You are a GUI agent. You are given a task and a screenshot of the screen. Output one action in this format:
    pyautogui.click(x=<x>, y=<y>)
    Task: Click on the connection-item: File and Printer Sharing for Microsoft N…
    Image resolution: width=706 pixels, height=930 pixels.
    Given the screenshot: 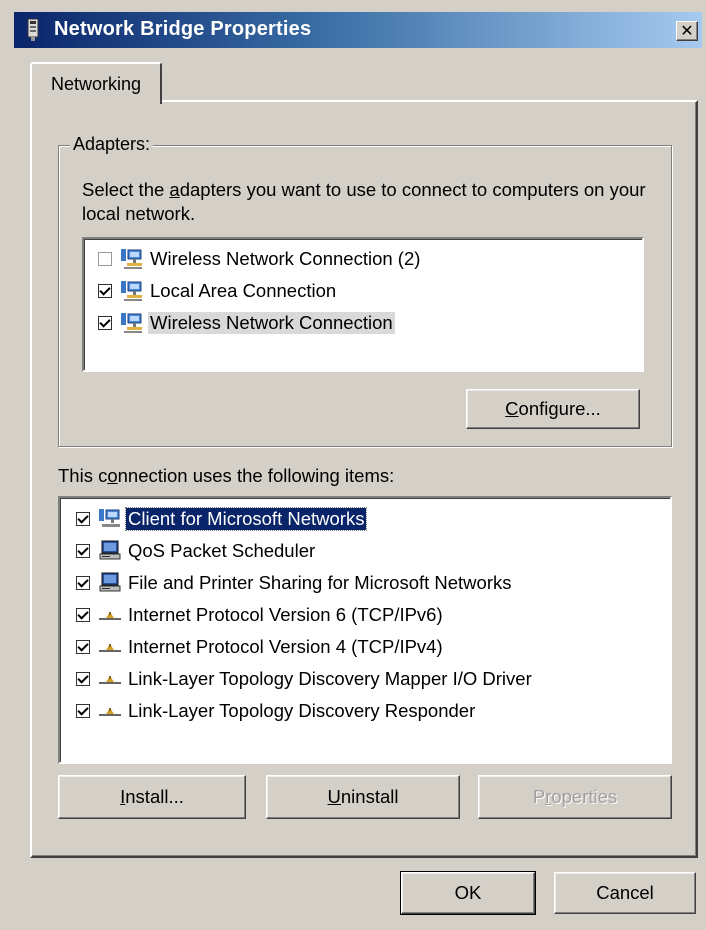 What is the action you would take?
    pyautogui.click(x=295, y=583)
    